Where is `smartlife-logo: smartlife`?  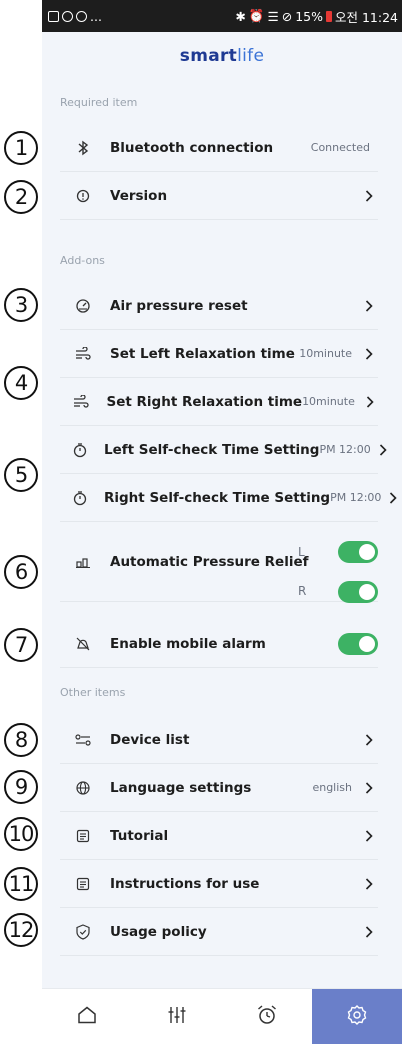
smartlife-logo: smartlife is located at coordinates (222, 56).